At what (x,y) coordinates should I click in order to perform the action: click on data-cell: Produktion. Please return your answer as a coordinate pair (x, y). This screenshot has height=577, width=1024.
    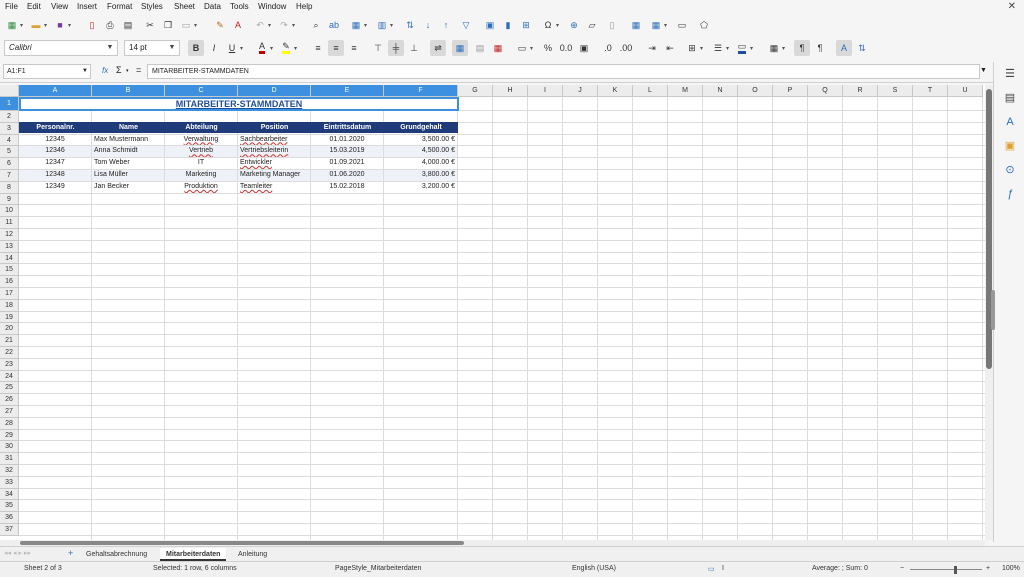
    Looking at the image, I should click on (201, 187).